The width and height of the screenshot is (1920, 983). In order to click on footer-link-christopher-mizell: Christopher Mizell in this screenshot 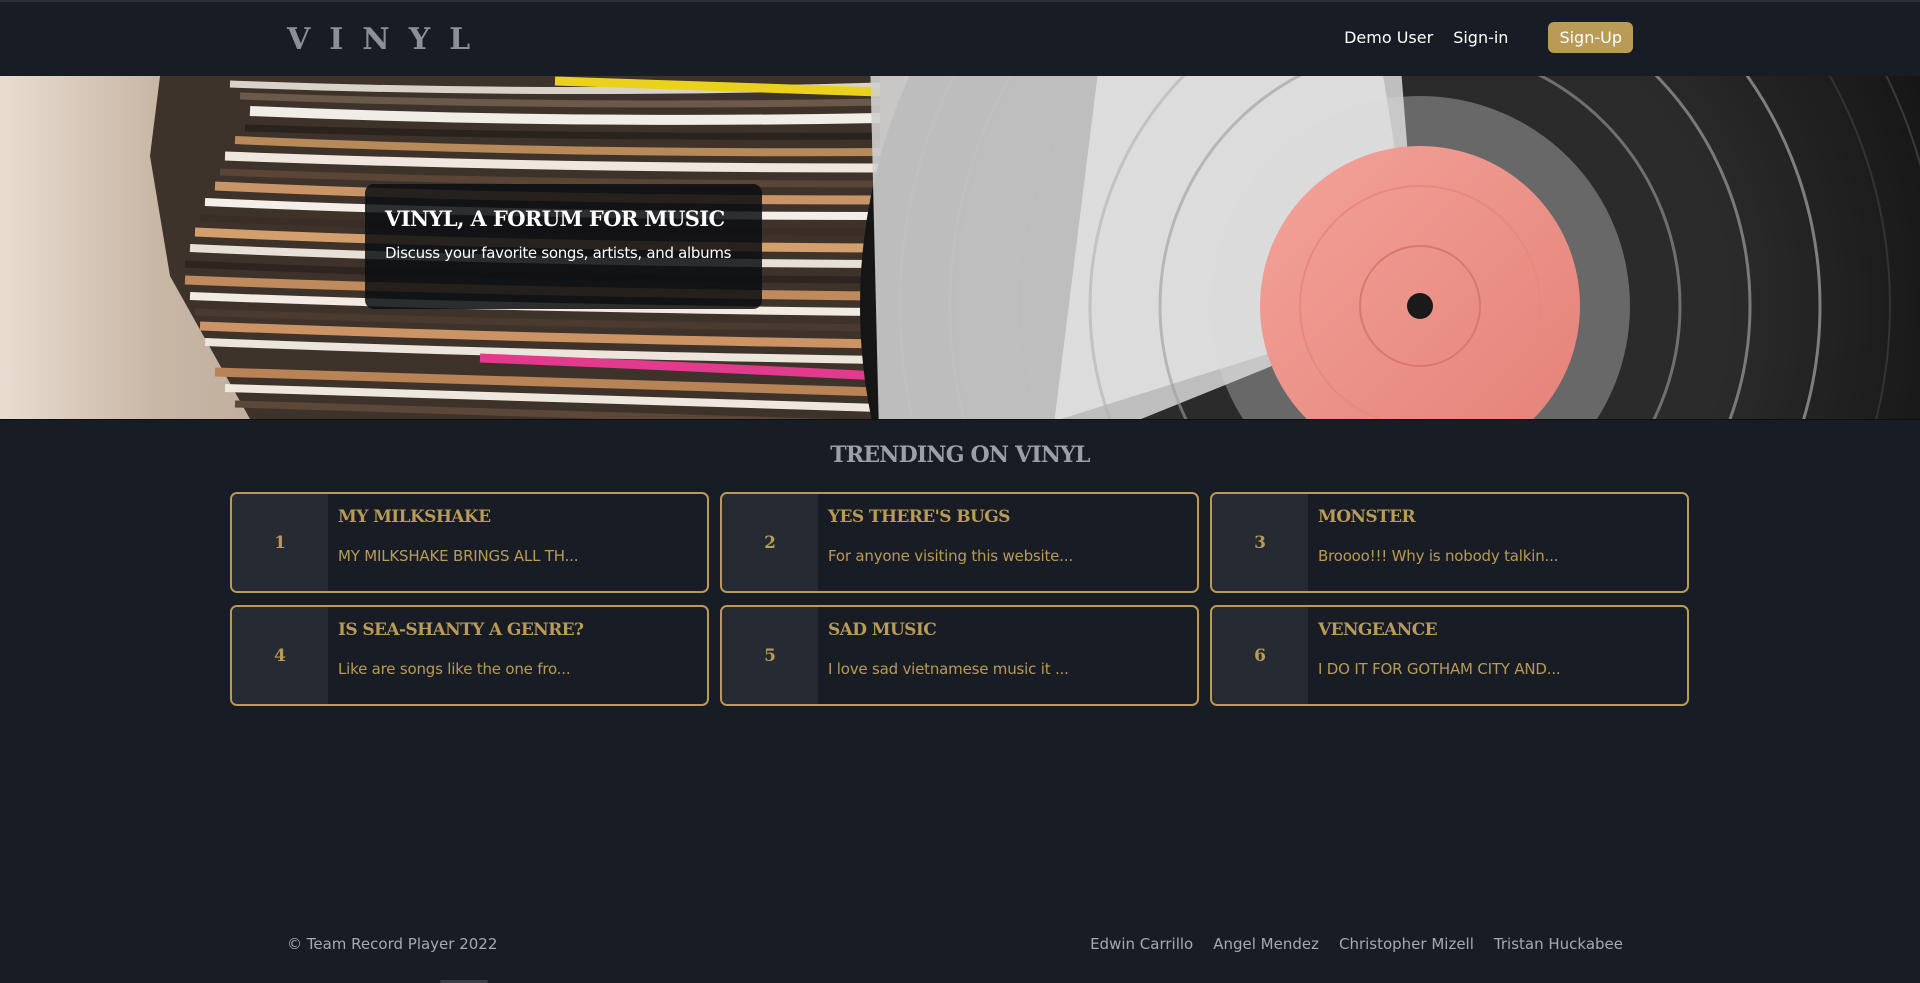, I will do `click(1406, 944)`.